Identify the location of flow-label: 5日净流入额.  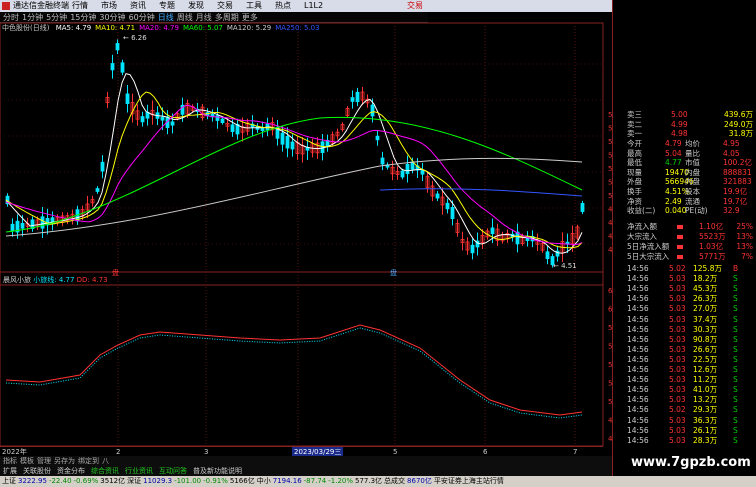
(648, 246).